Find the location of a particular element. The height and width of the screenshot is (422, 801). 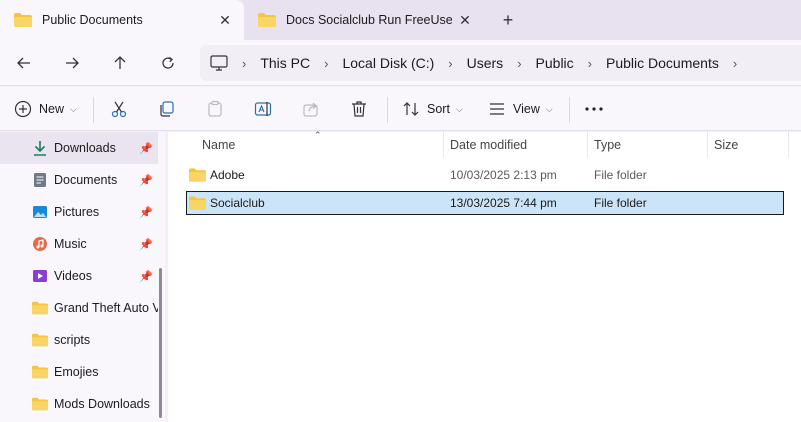

file-name: Socialclub is located at coordinates (237, 203).